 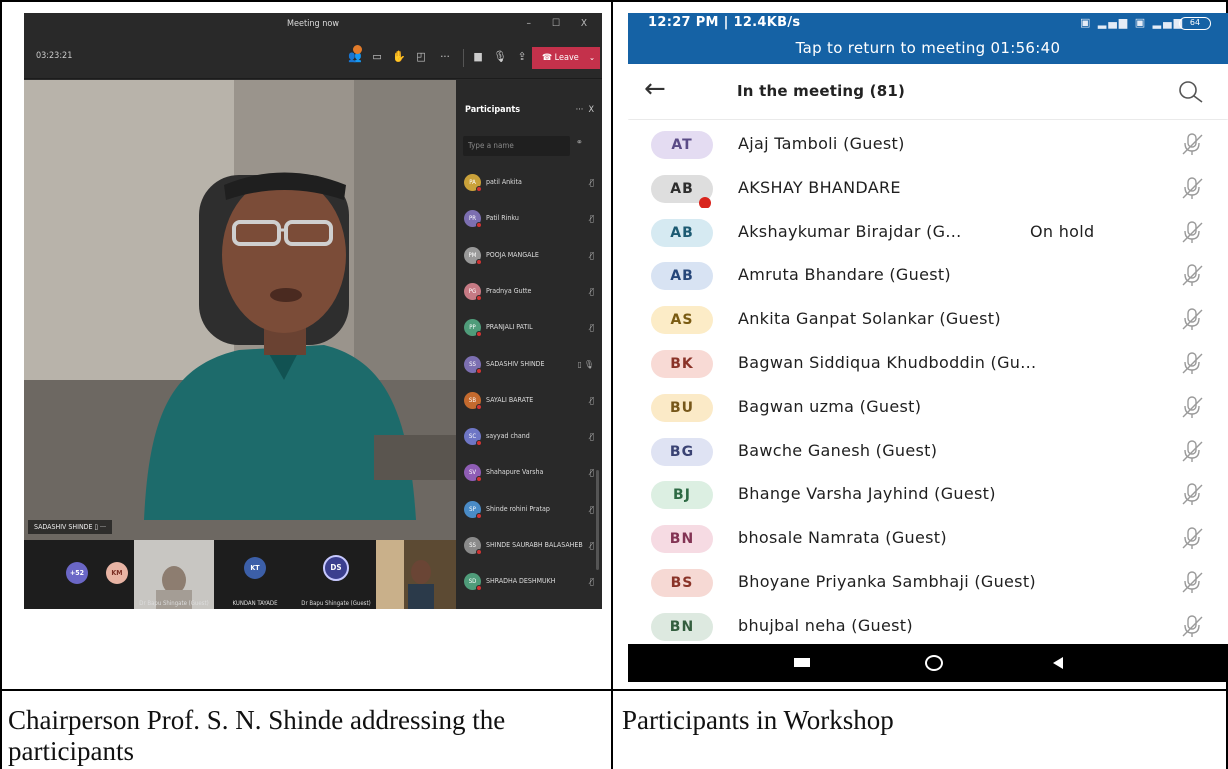 I want to click on avatar-initials: SS, so click(x=472, y=545).